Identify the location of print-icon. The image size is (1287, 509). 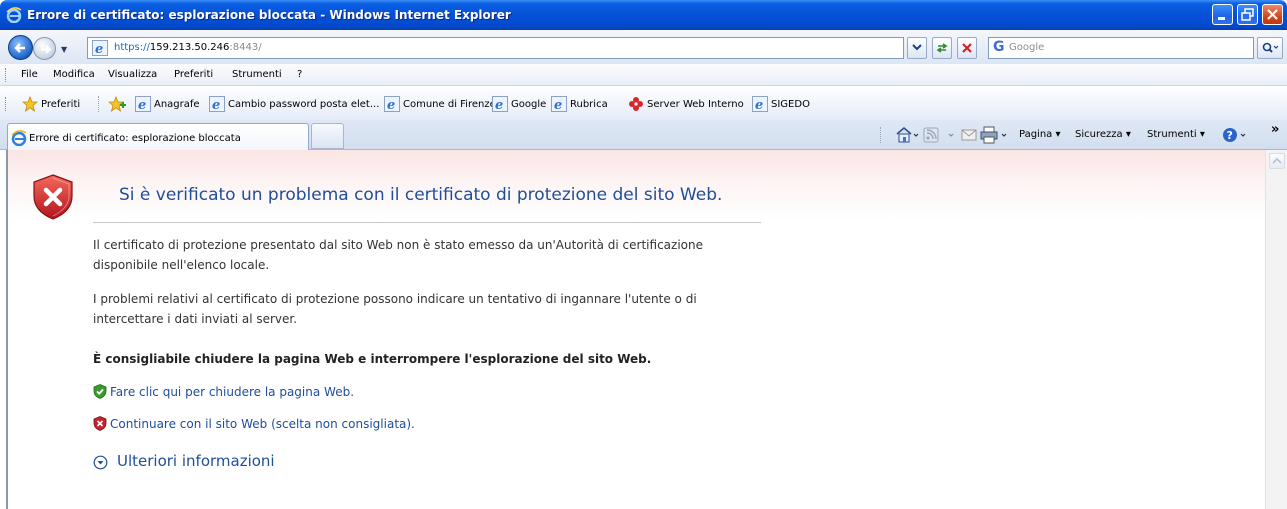
(995, 135).